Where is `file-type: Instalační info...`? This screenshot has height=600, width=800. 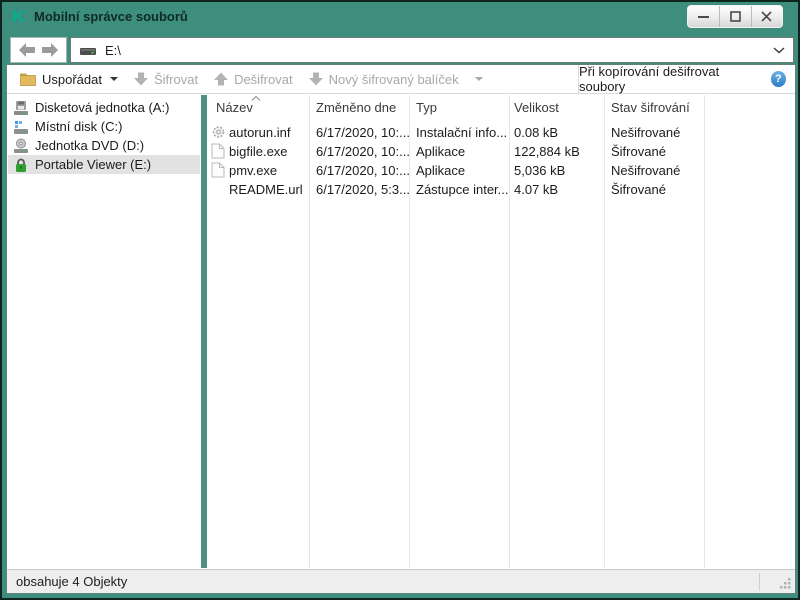
file-type: Instalační info... is located at coordinates (462, 132).